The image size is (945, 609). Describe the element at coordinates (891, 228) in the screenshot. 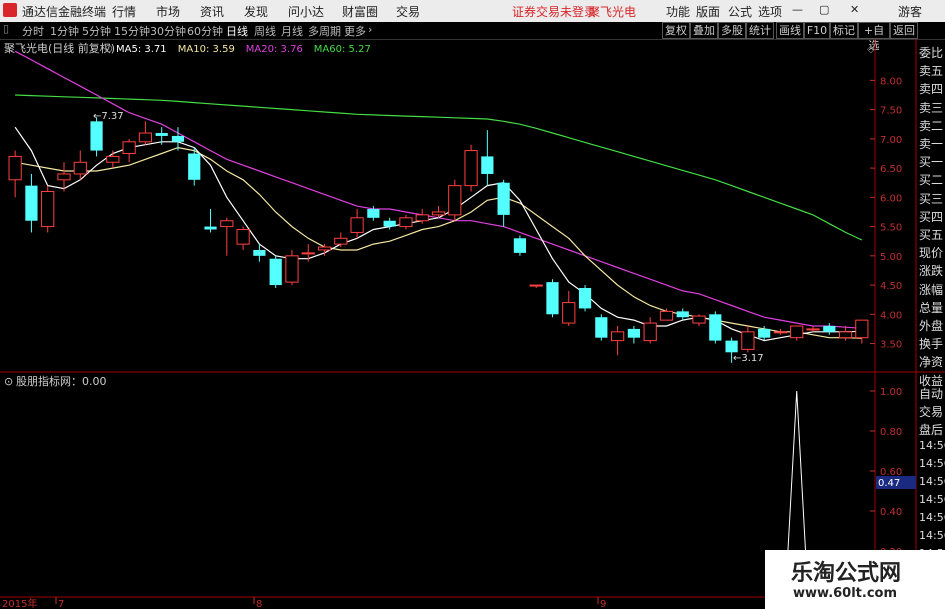

I see `y-tick-label: 5.50` at that location.